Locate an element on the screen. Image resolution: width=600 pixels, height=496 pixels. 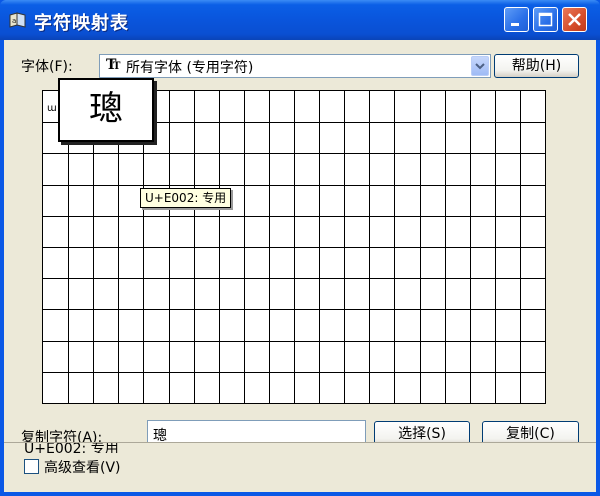
status-bar: U+E002: 专用 is located at coordinates (300, 447).